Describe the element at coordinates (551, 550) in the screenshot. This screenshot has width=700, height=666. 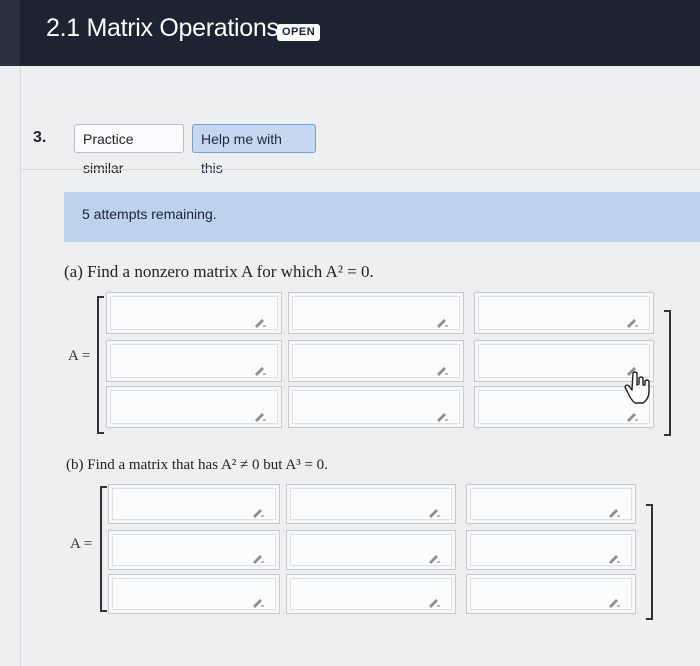
I see `part-b-matrix-cell-r2c3` at that location.